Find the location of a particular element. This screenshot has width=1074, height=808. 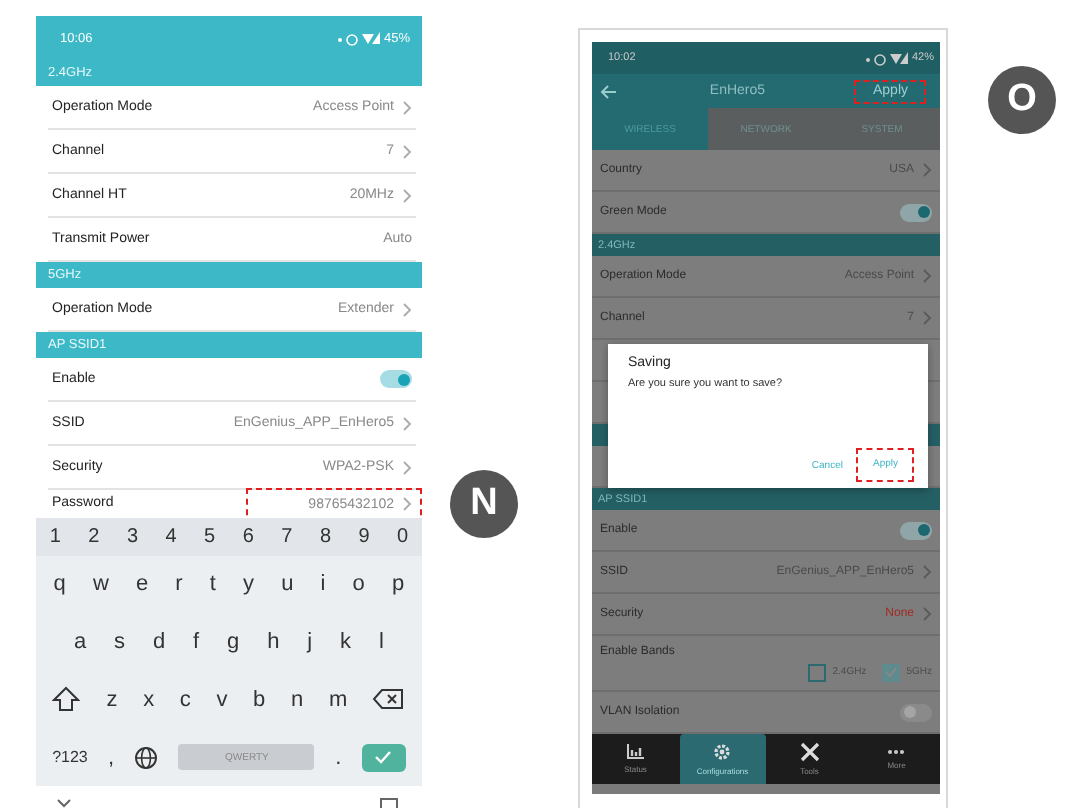

backspace-icon is located at coordinates (388, 699).